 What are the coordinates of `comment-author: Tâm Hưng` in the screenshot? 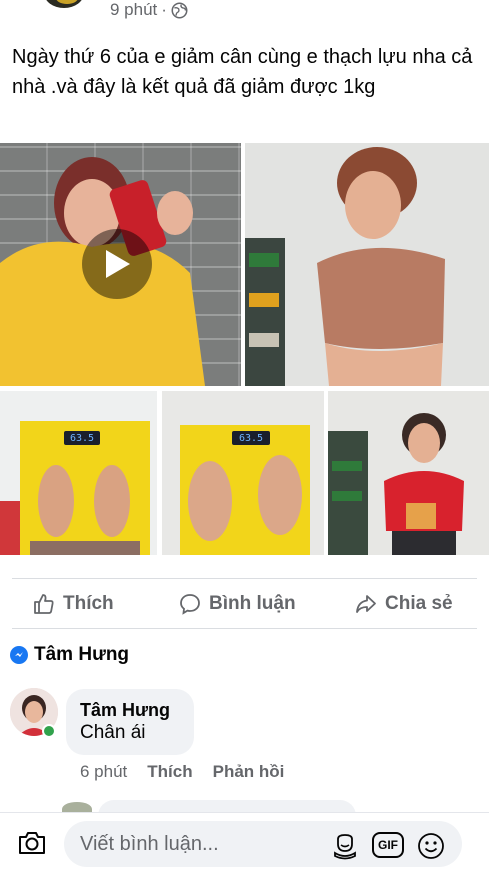 It's located at (130, 710).